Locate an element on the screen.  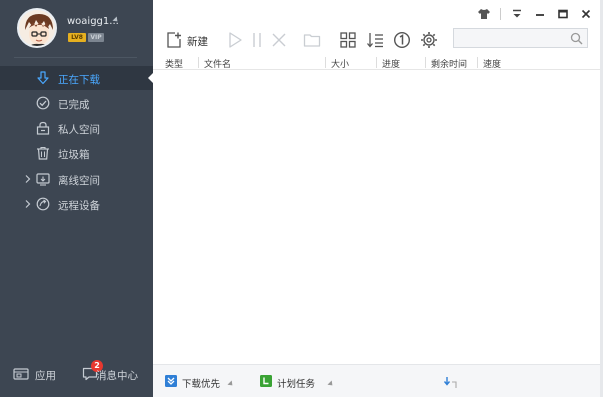
apps-button: 应用 is located at coordinates (38, 374).